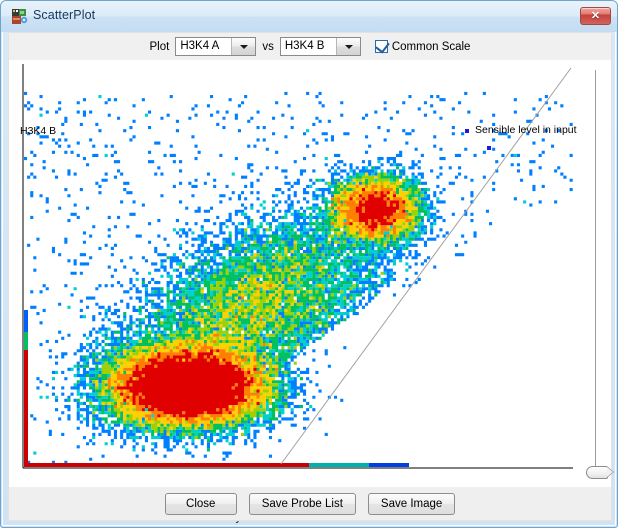 This screenshot has width=618, height=528. I want to click on vs-label: vs, so click(268, 46).